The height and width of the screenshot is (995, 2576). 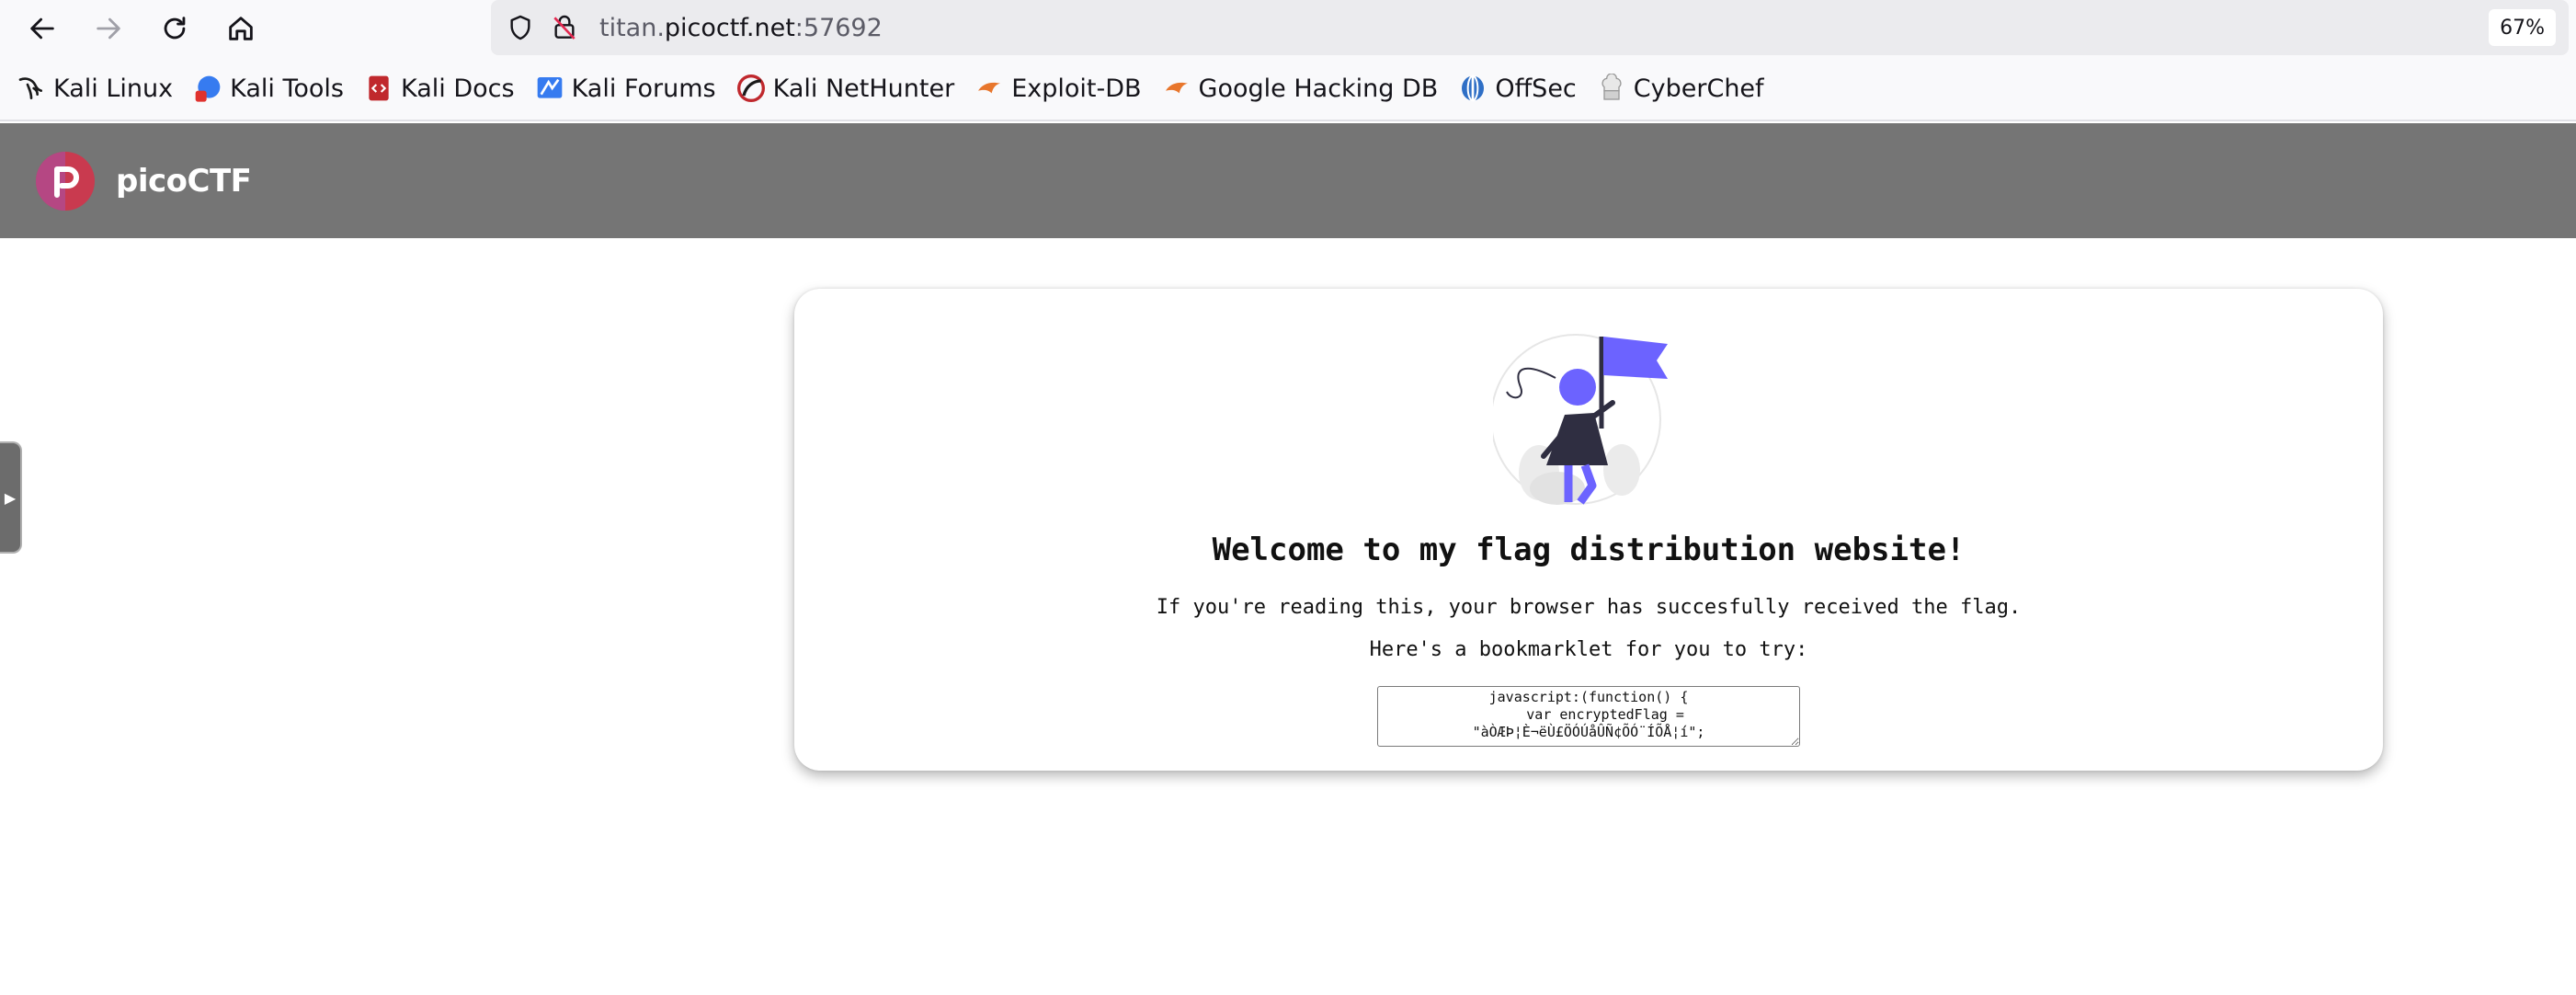 I want to click on forward-arrow-icon, so click(x=108, y=28).